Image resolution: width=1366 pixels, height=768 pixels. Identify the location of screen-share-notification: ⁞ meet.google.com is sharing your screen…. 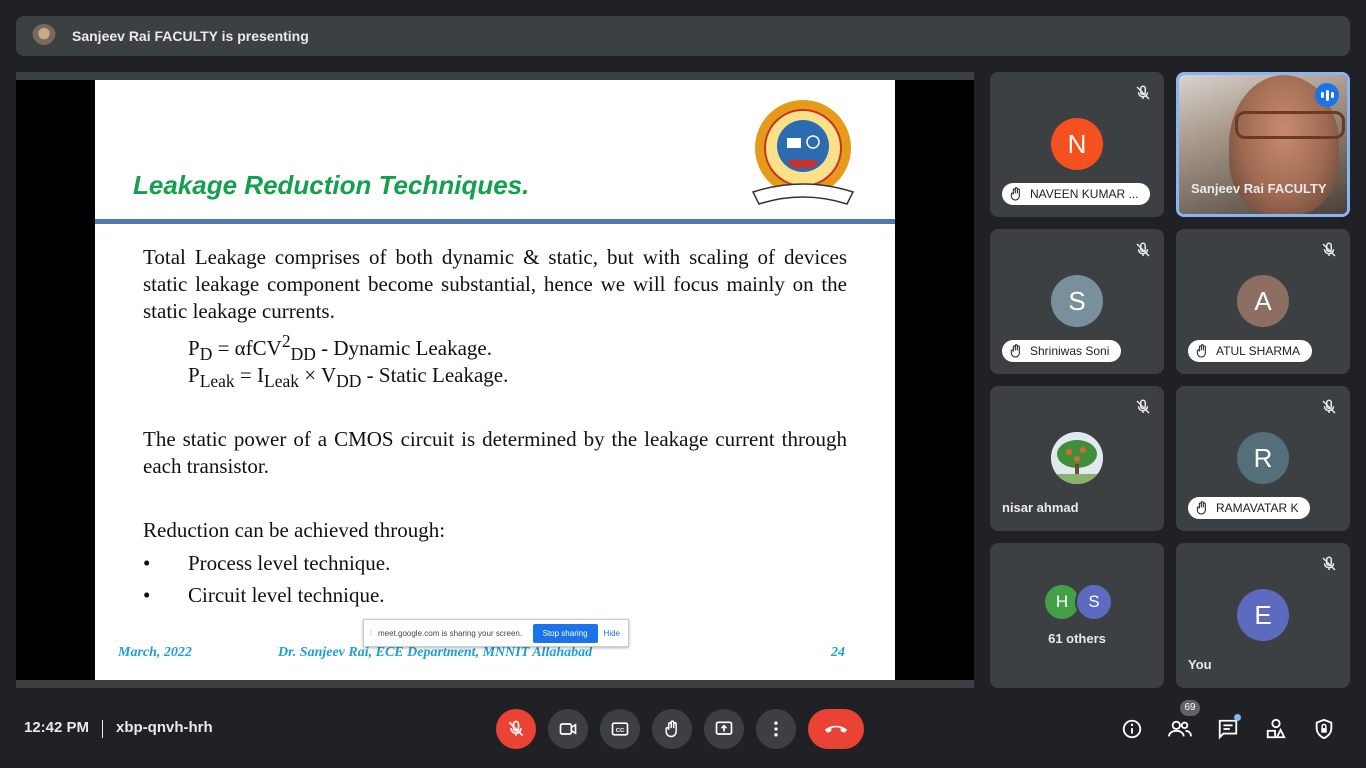
(496, 633).